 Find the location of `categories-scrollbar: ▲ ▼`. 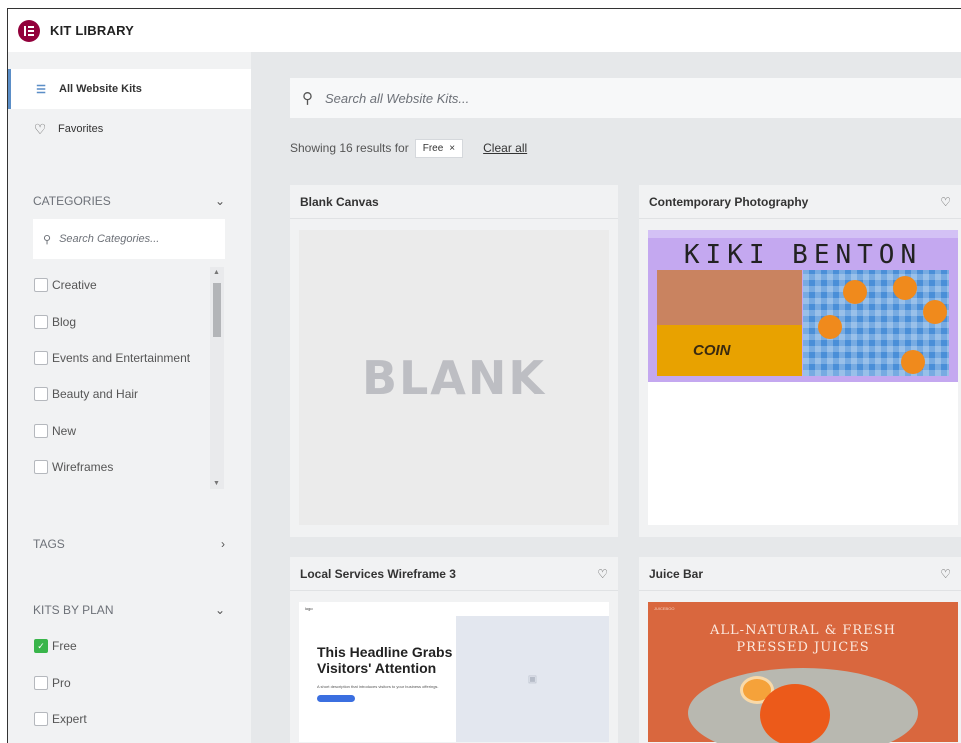

categories-scrollbar: ▲ ▼ is located at coordinates (217, 378).